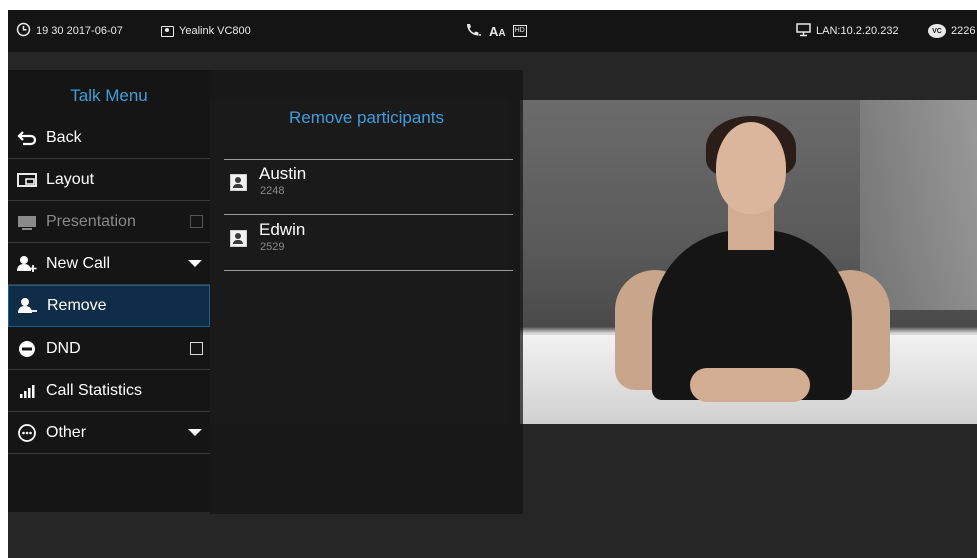 Image resolution: width=977 pixels, height=558 pixels. I want to click on network-item: LAN:10.2.20.232, so click(847, 31).